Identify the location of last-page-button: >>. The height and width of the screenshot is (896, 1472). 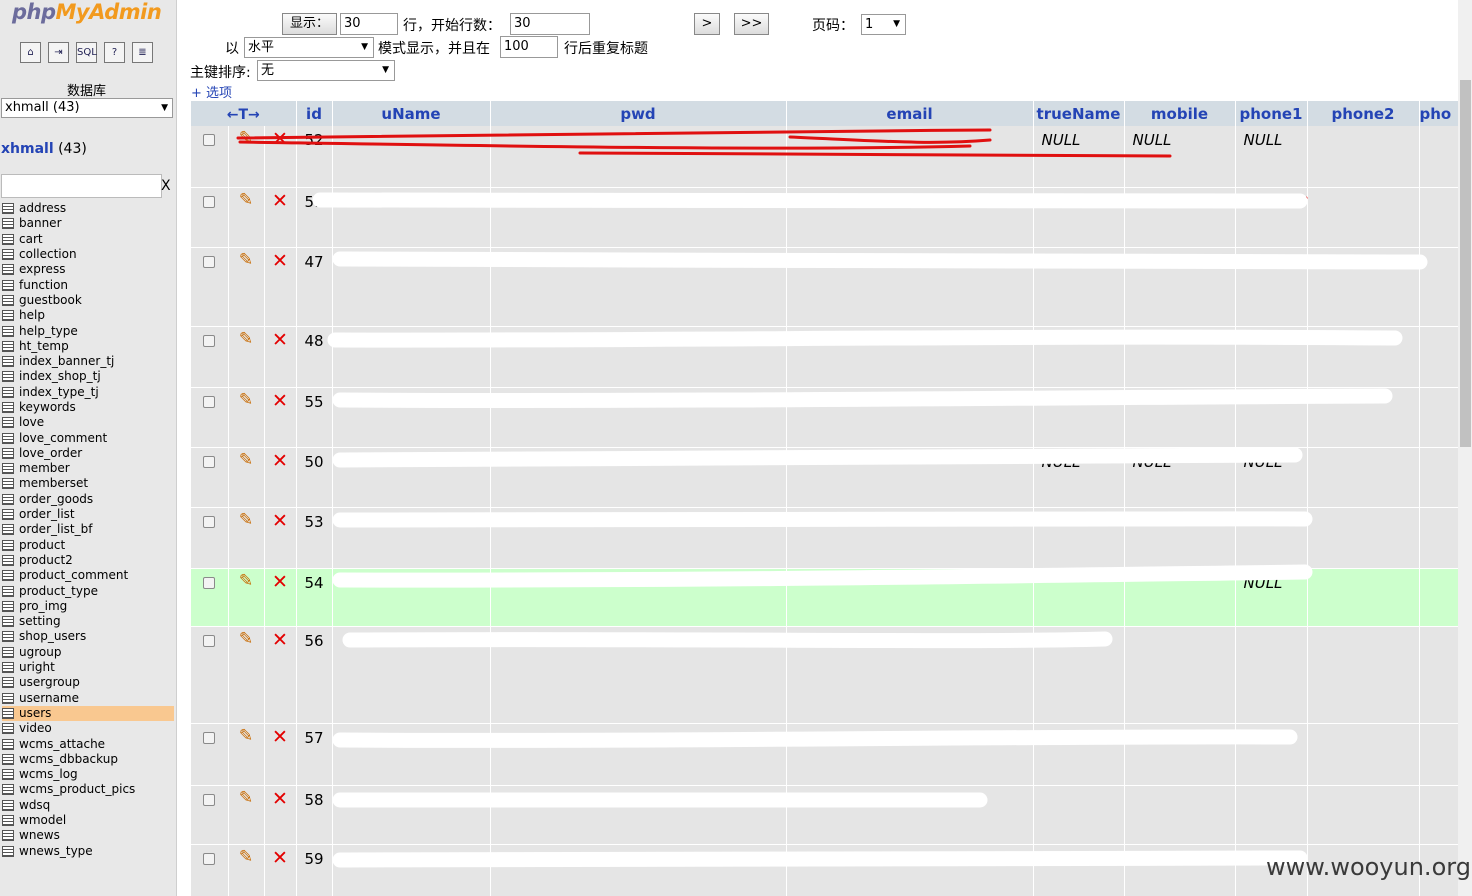
(751, 24).